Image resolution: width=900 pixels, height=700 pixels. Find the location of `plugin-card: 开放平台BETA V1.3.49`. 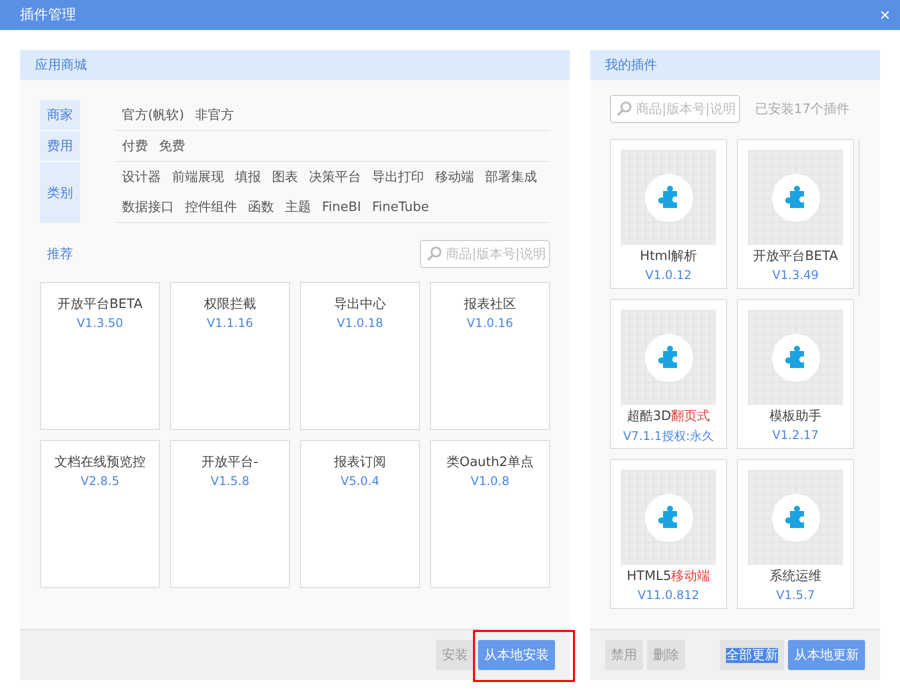

plugin-card: 开放平台BETA V1.3.49 is located at coordinates (795, 214).